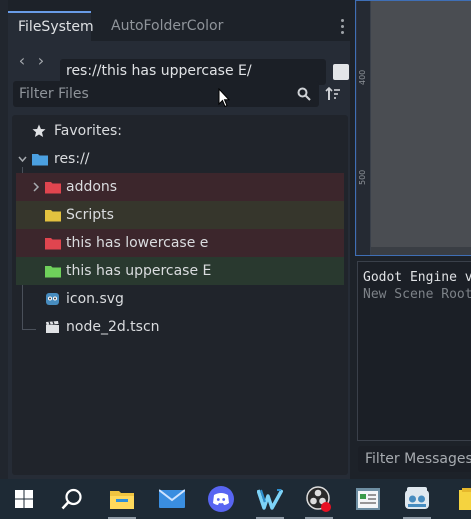  I want to click on viewport-canvas, so click(421, 124).